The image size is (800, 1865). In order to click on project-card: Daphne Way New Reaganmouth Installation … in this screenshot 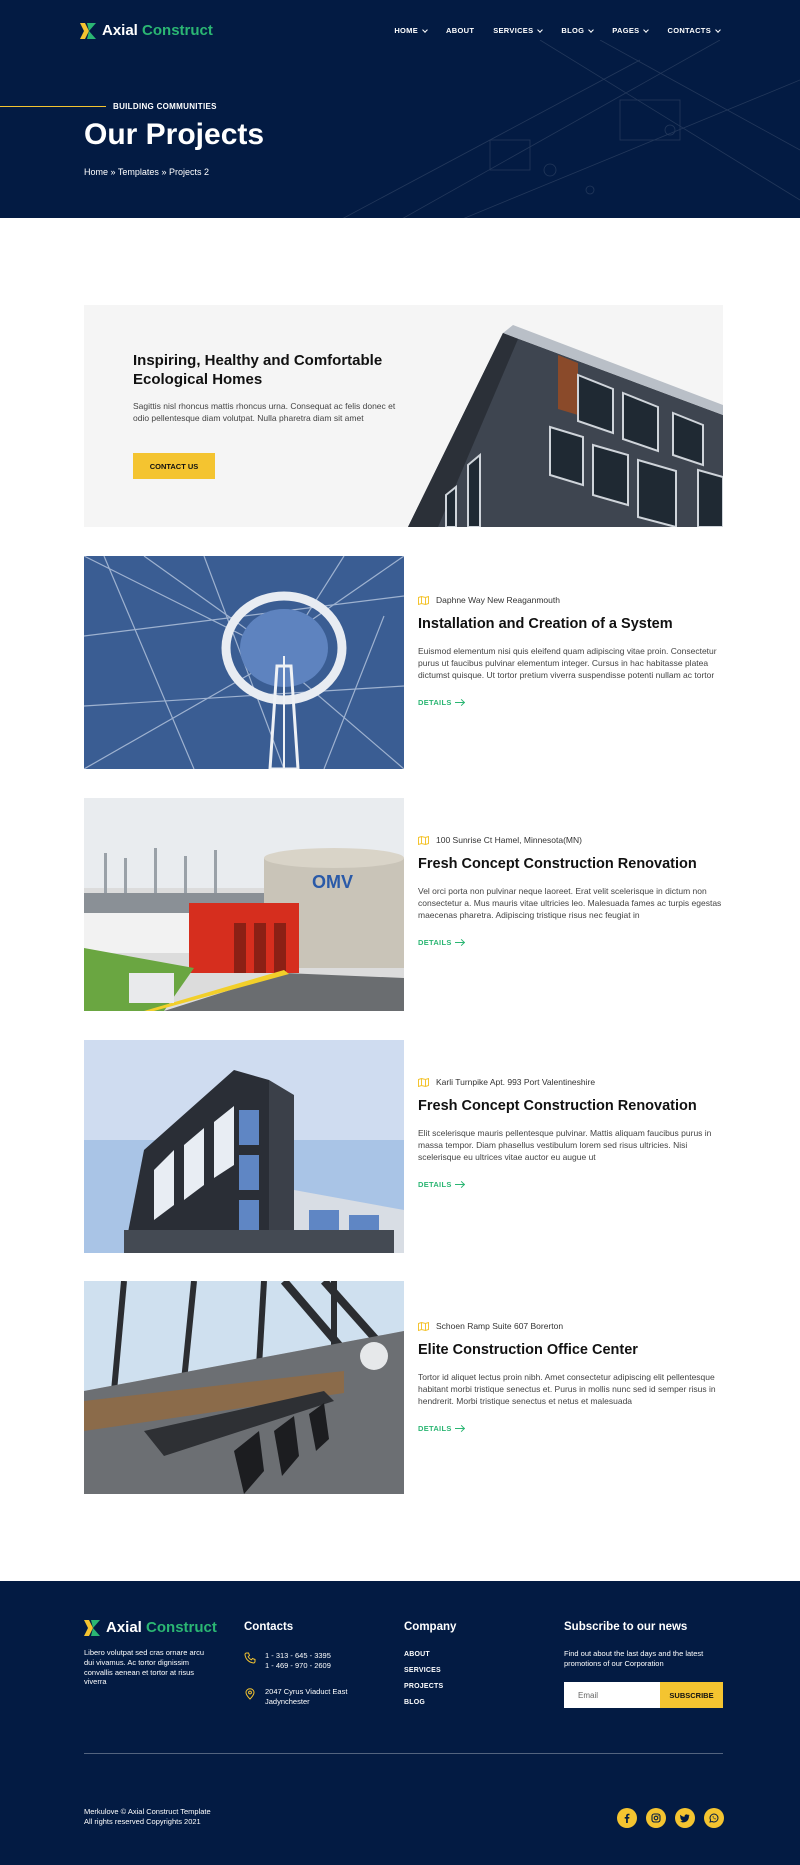, I will do `click(403, 662)`.